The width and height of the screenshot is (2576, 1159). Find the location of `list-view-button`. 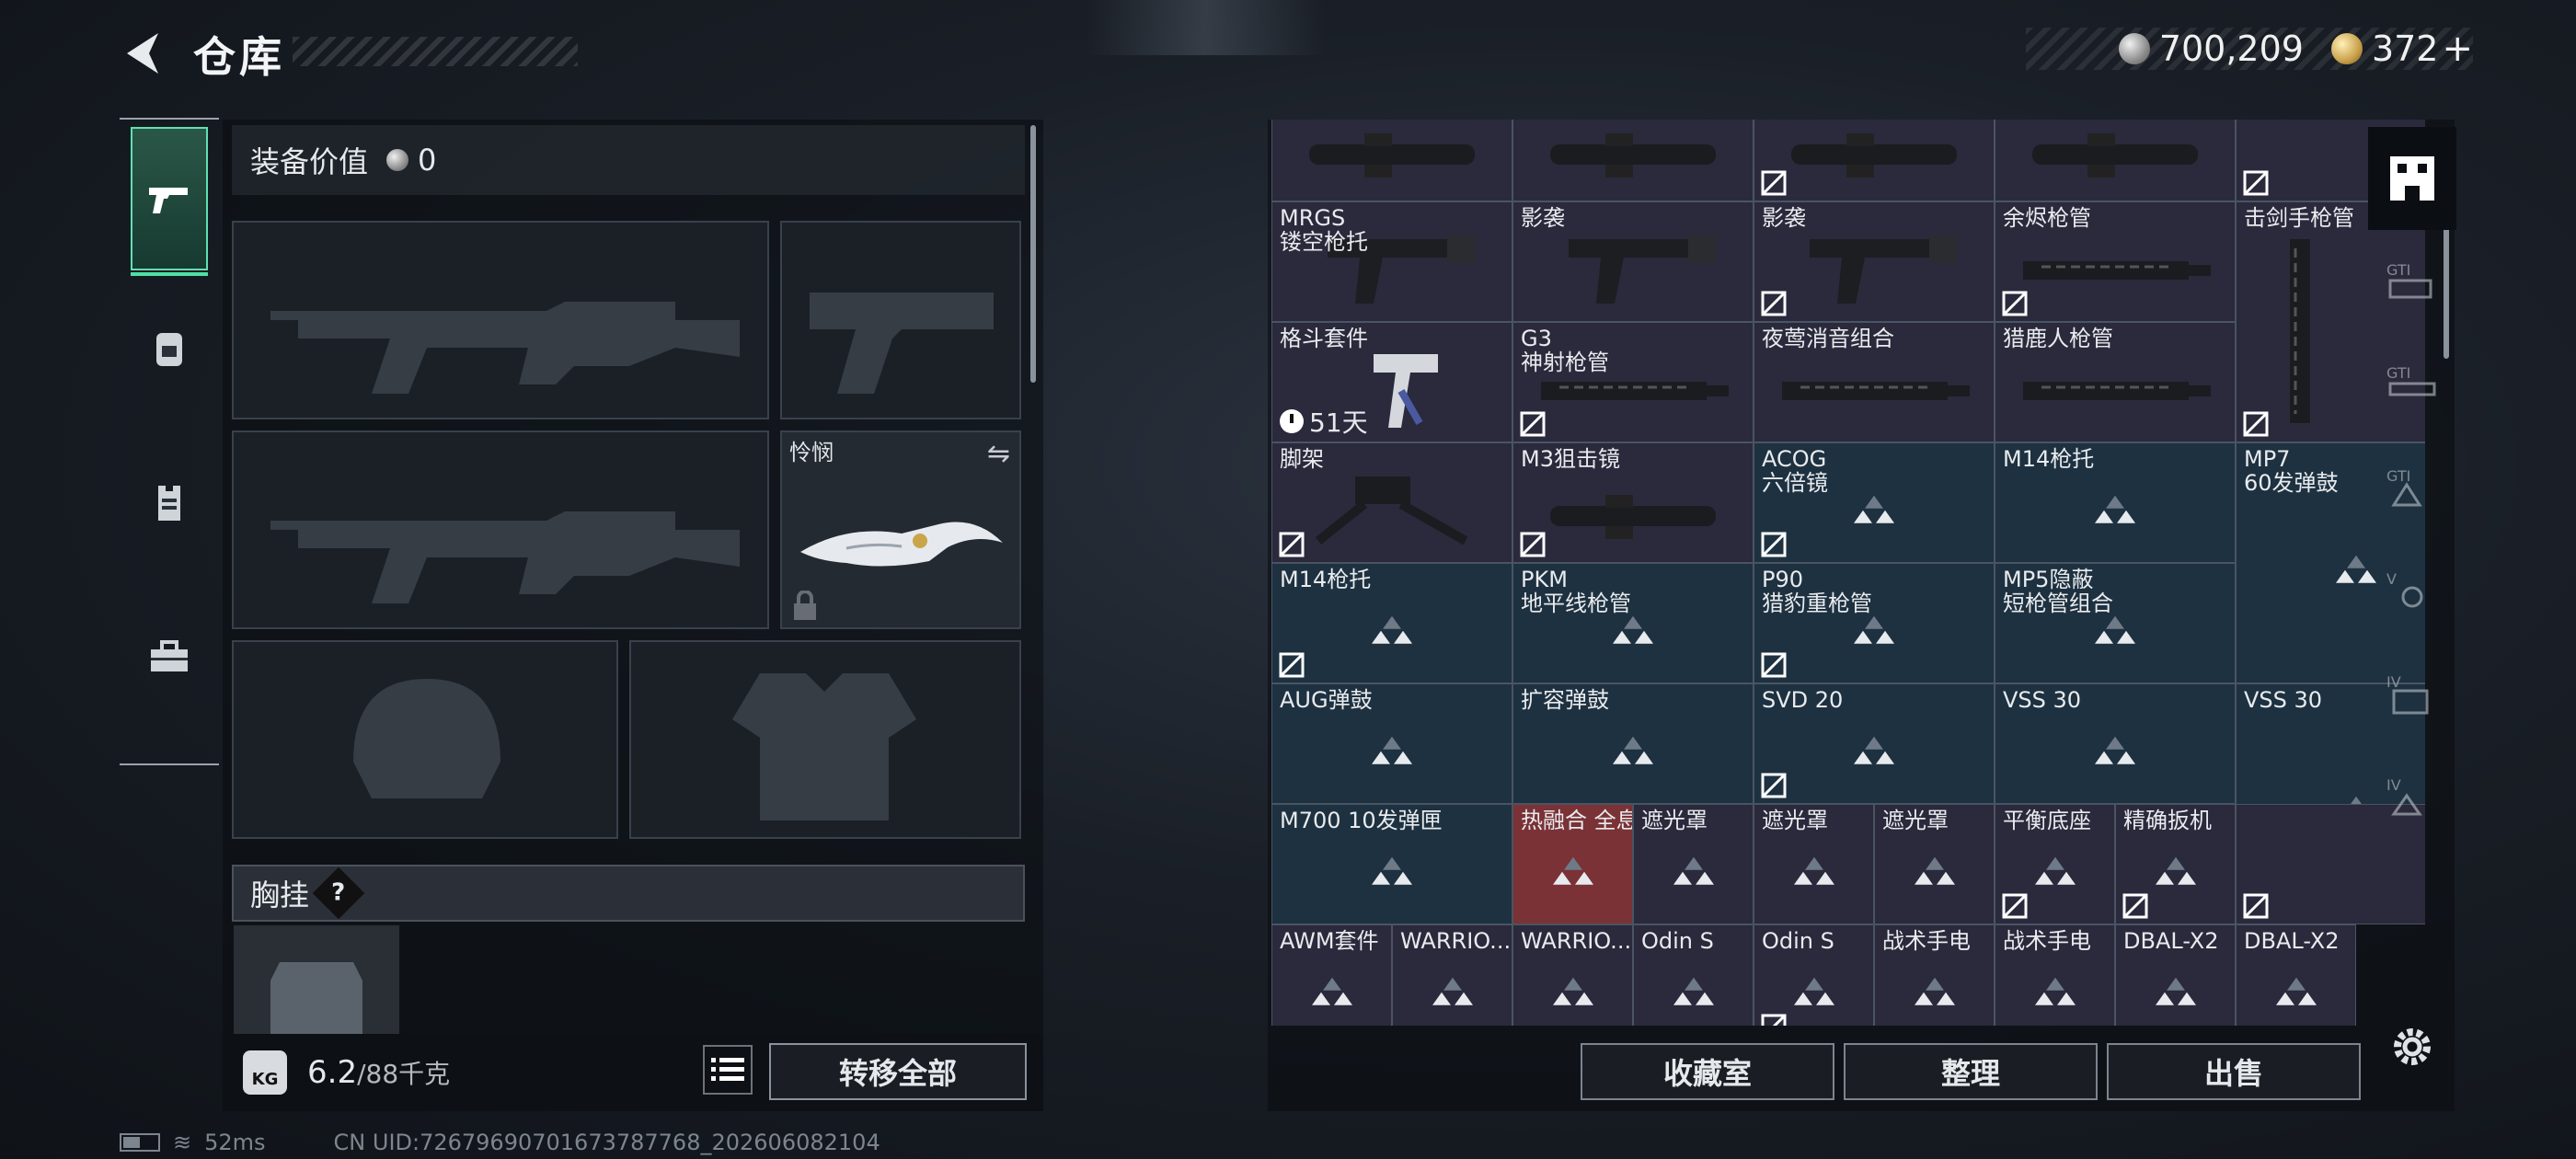

list-view-button is located at coordinates (728, 1070).